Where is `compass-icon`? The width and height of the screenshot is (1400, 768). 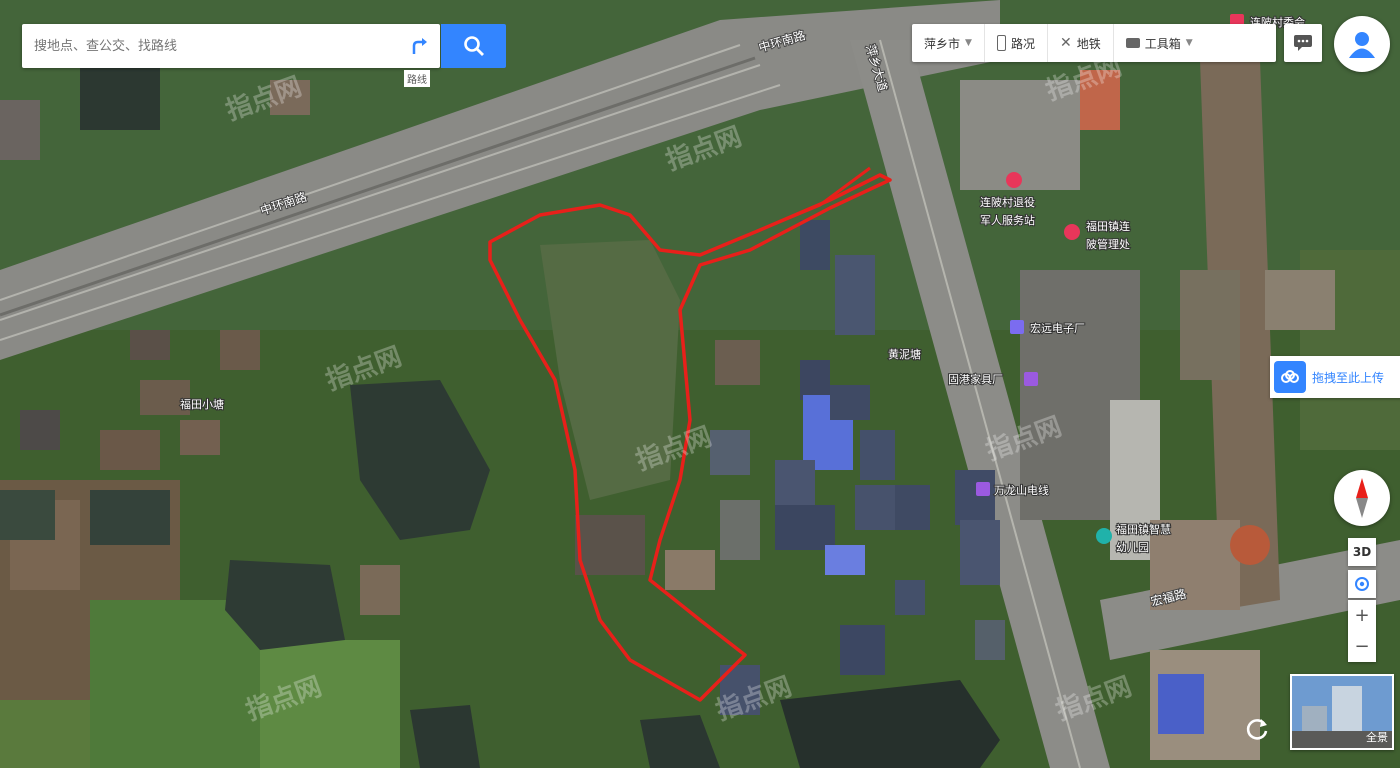
compass-icon is located at coordinates (1362, 498).